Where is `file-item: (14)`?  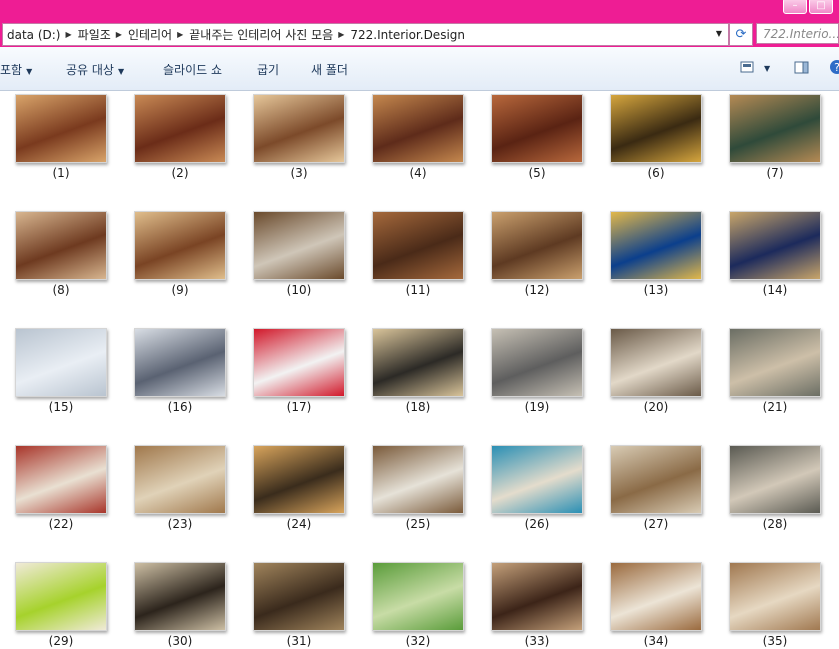
file-item: (14) is located at coordinates (775, 254).